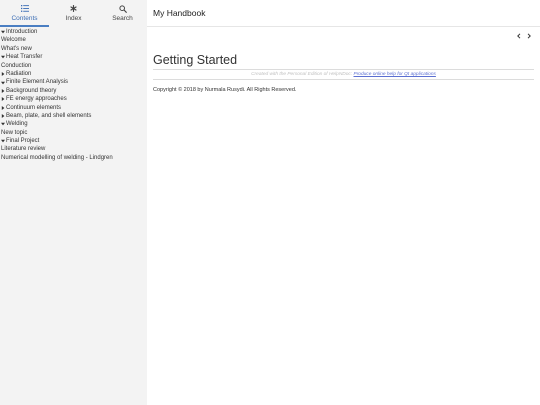  I want to click on chevron-right-icon, so click(529, 35).